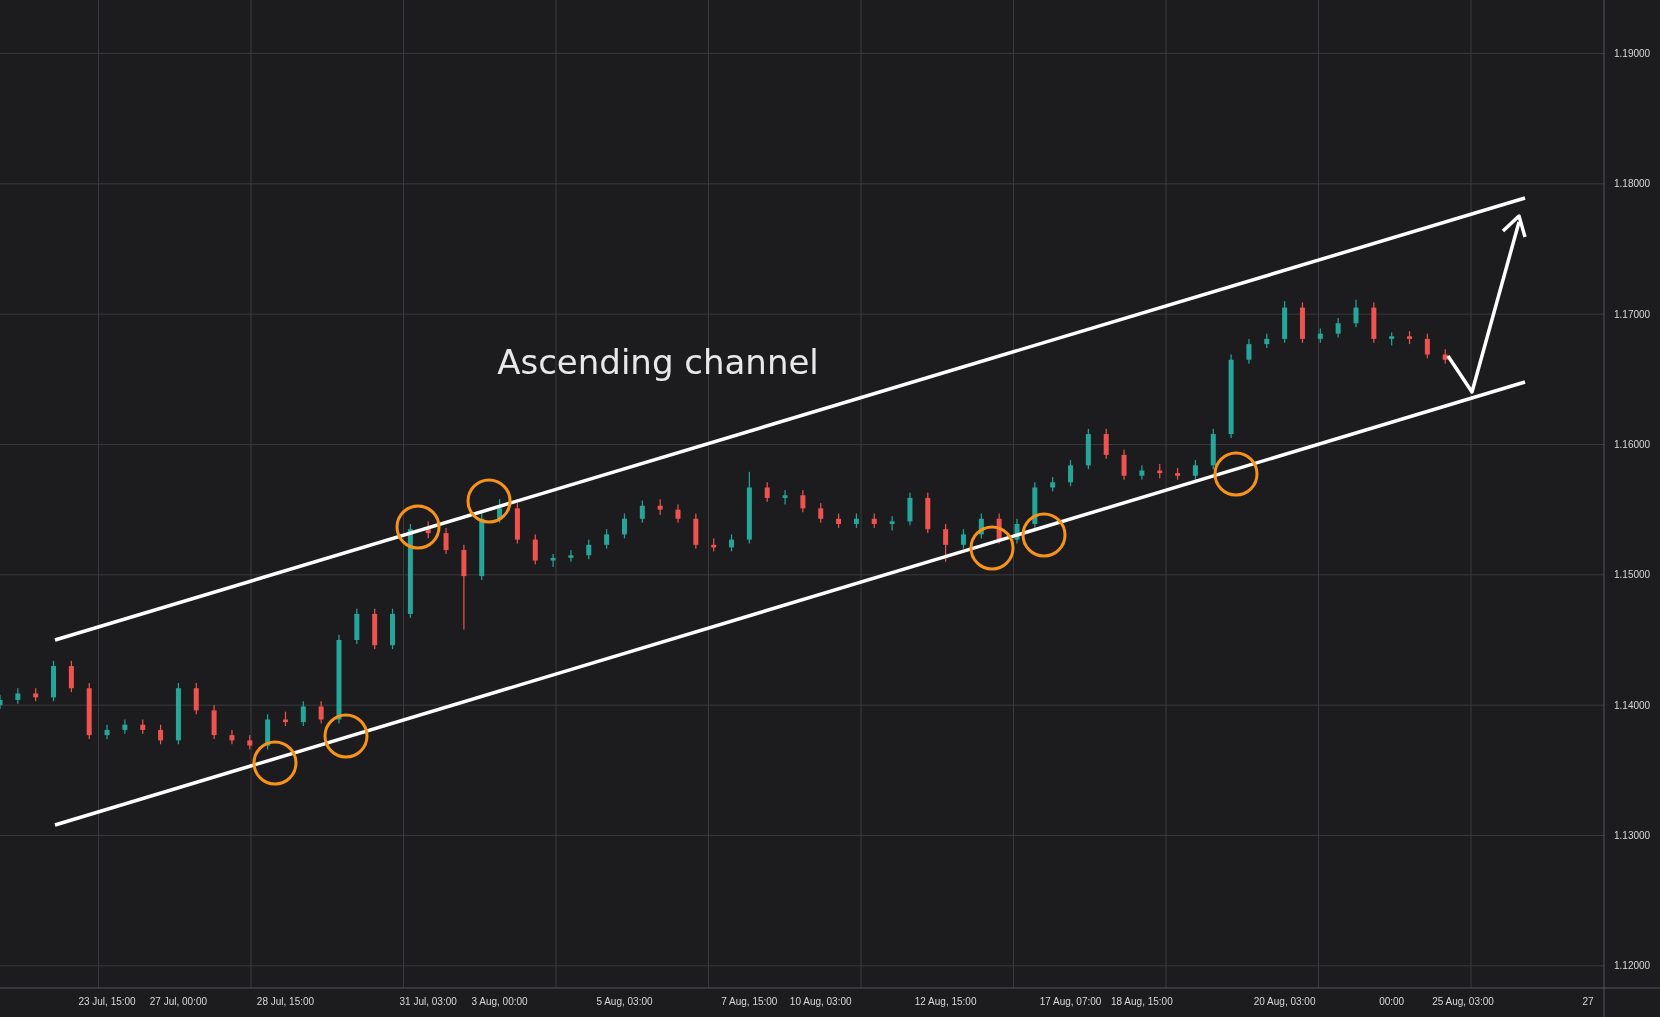 Image resolution: width=1660 pixels, height=1017 pixels. Describe the element at coordinates (1142, 1001) in the screenshot. I see `date-label: 18 Aug, 15:00` at that location.